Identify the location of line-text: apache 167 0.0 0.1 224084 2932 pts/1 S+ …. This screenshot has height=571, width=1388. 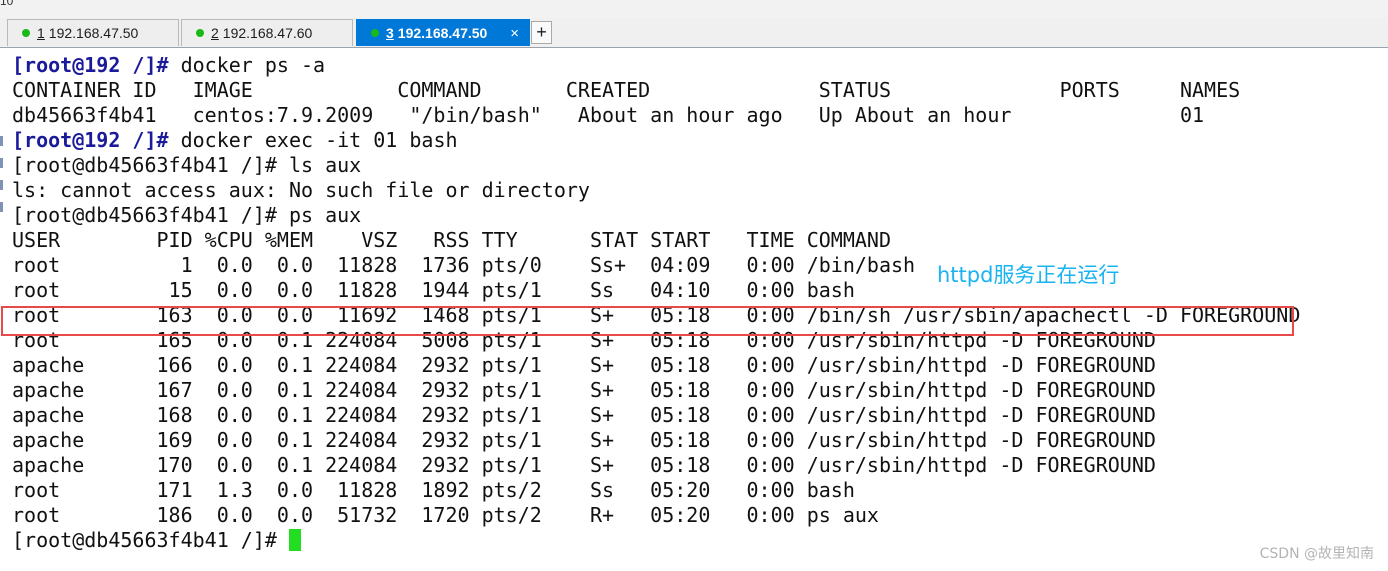
(584, 390).